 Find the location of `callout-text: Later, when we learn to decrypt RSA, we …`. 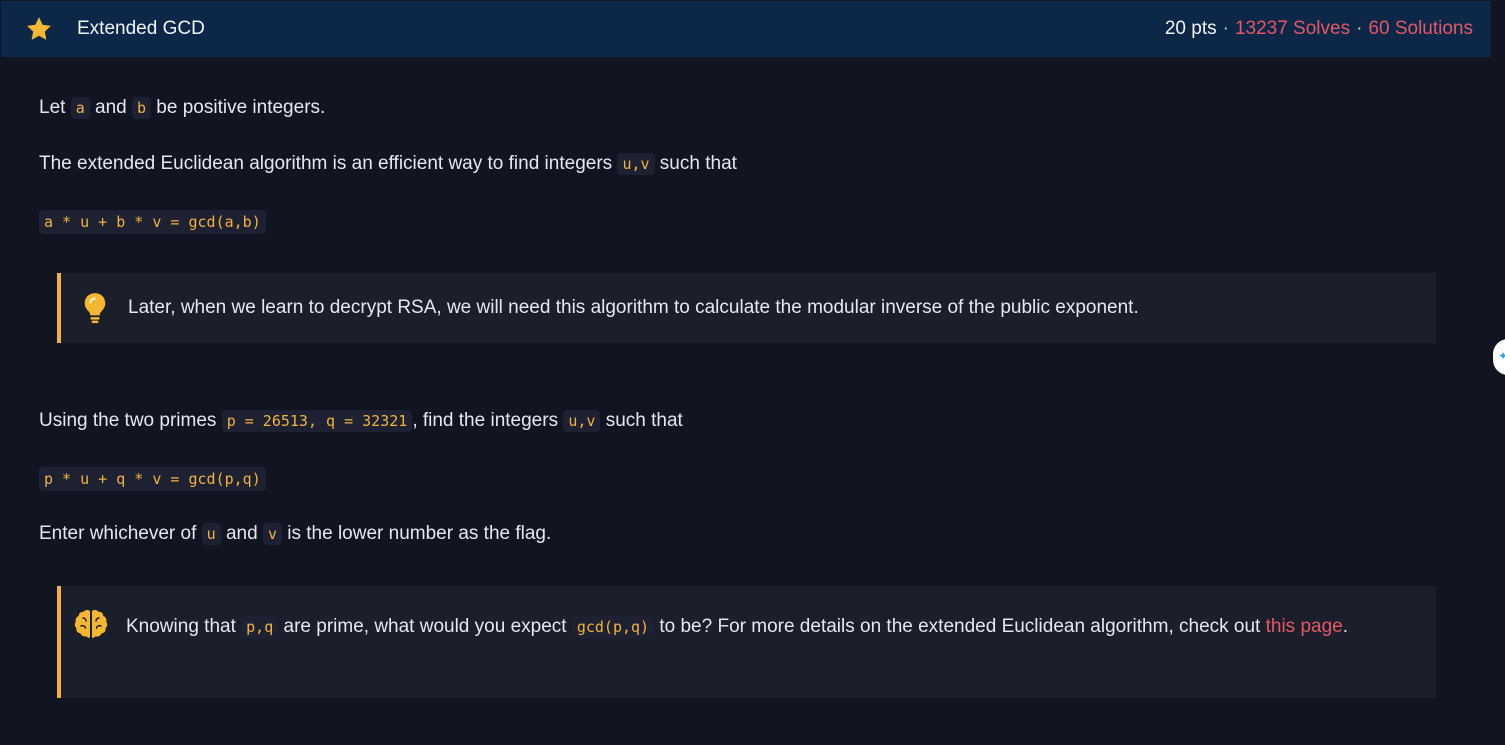

callout-text: Later, when we learn to decrypt RSA, we … is located at coordinates (633, 307).